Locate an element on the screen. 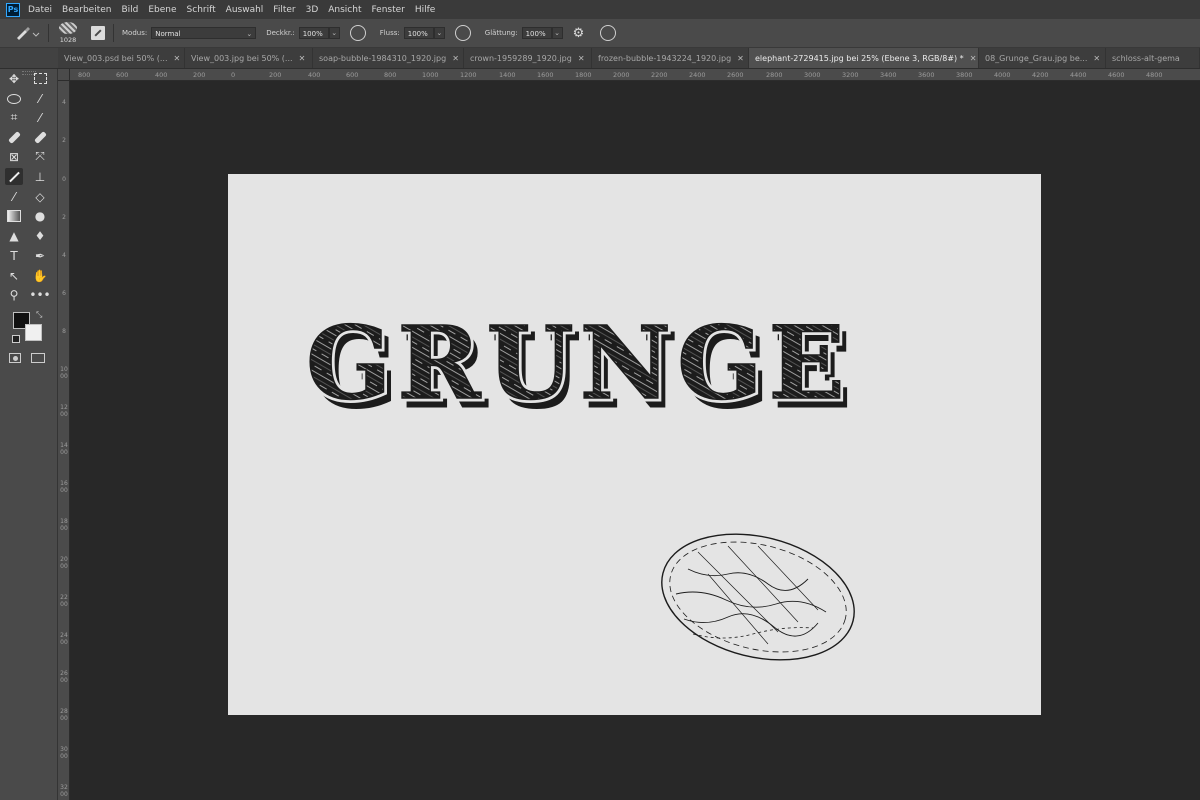 The height and width of the screenshot is (800, 1200). pressure-opacity-icon is located at coordinates (357, 33).